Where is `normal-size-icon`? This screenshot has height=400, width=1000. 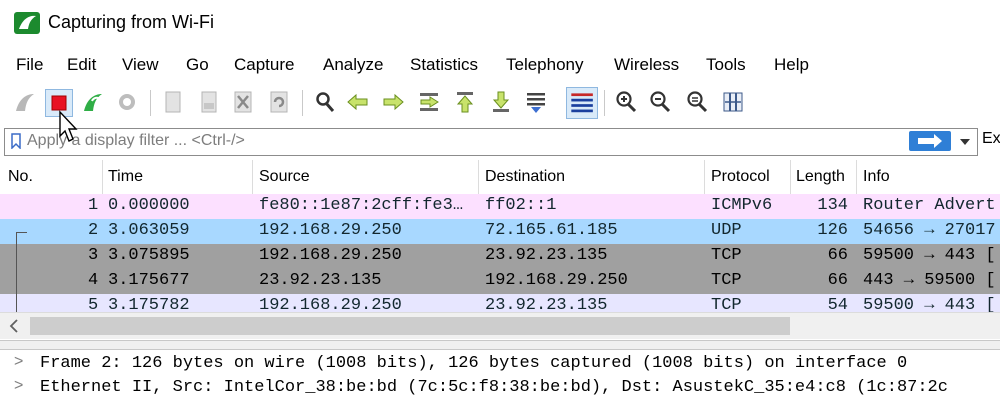 normal-size-icon is located at coordinates (697, 102).